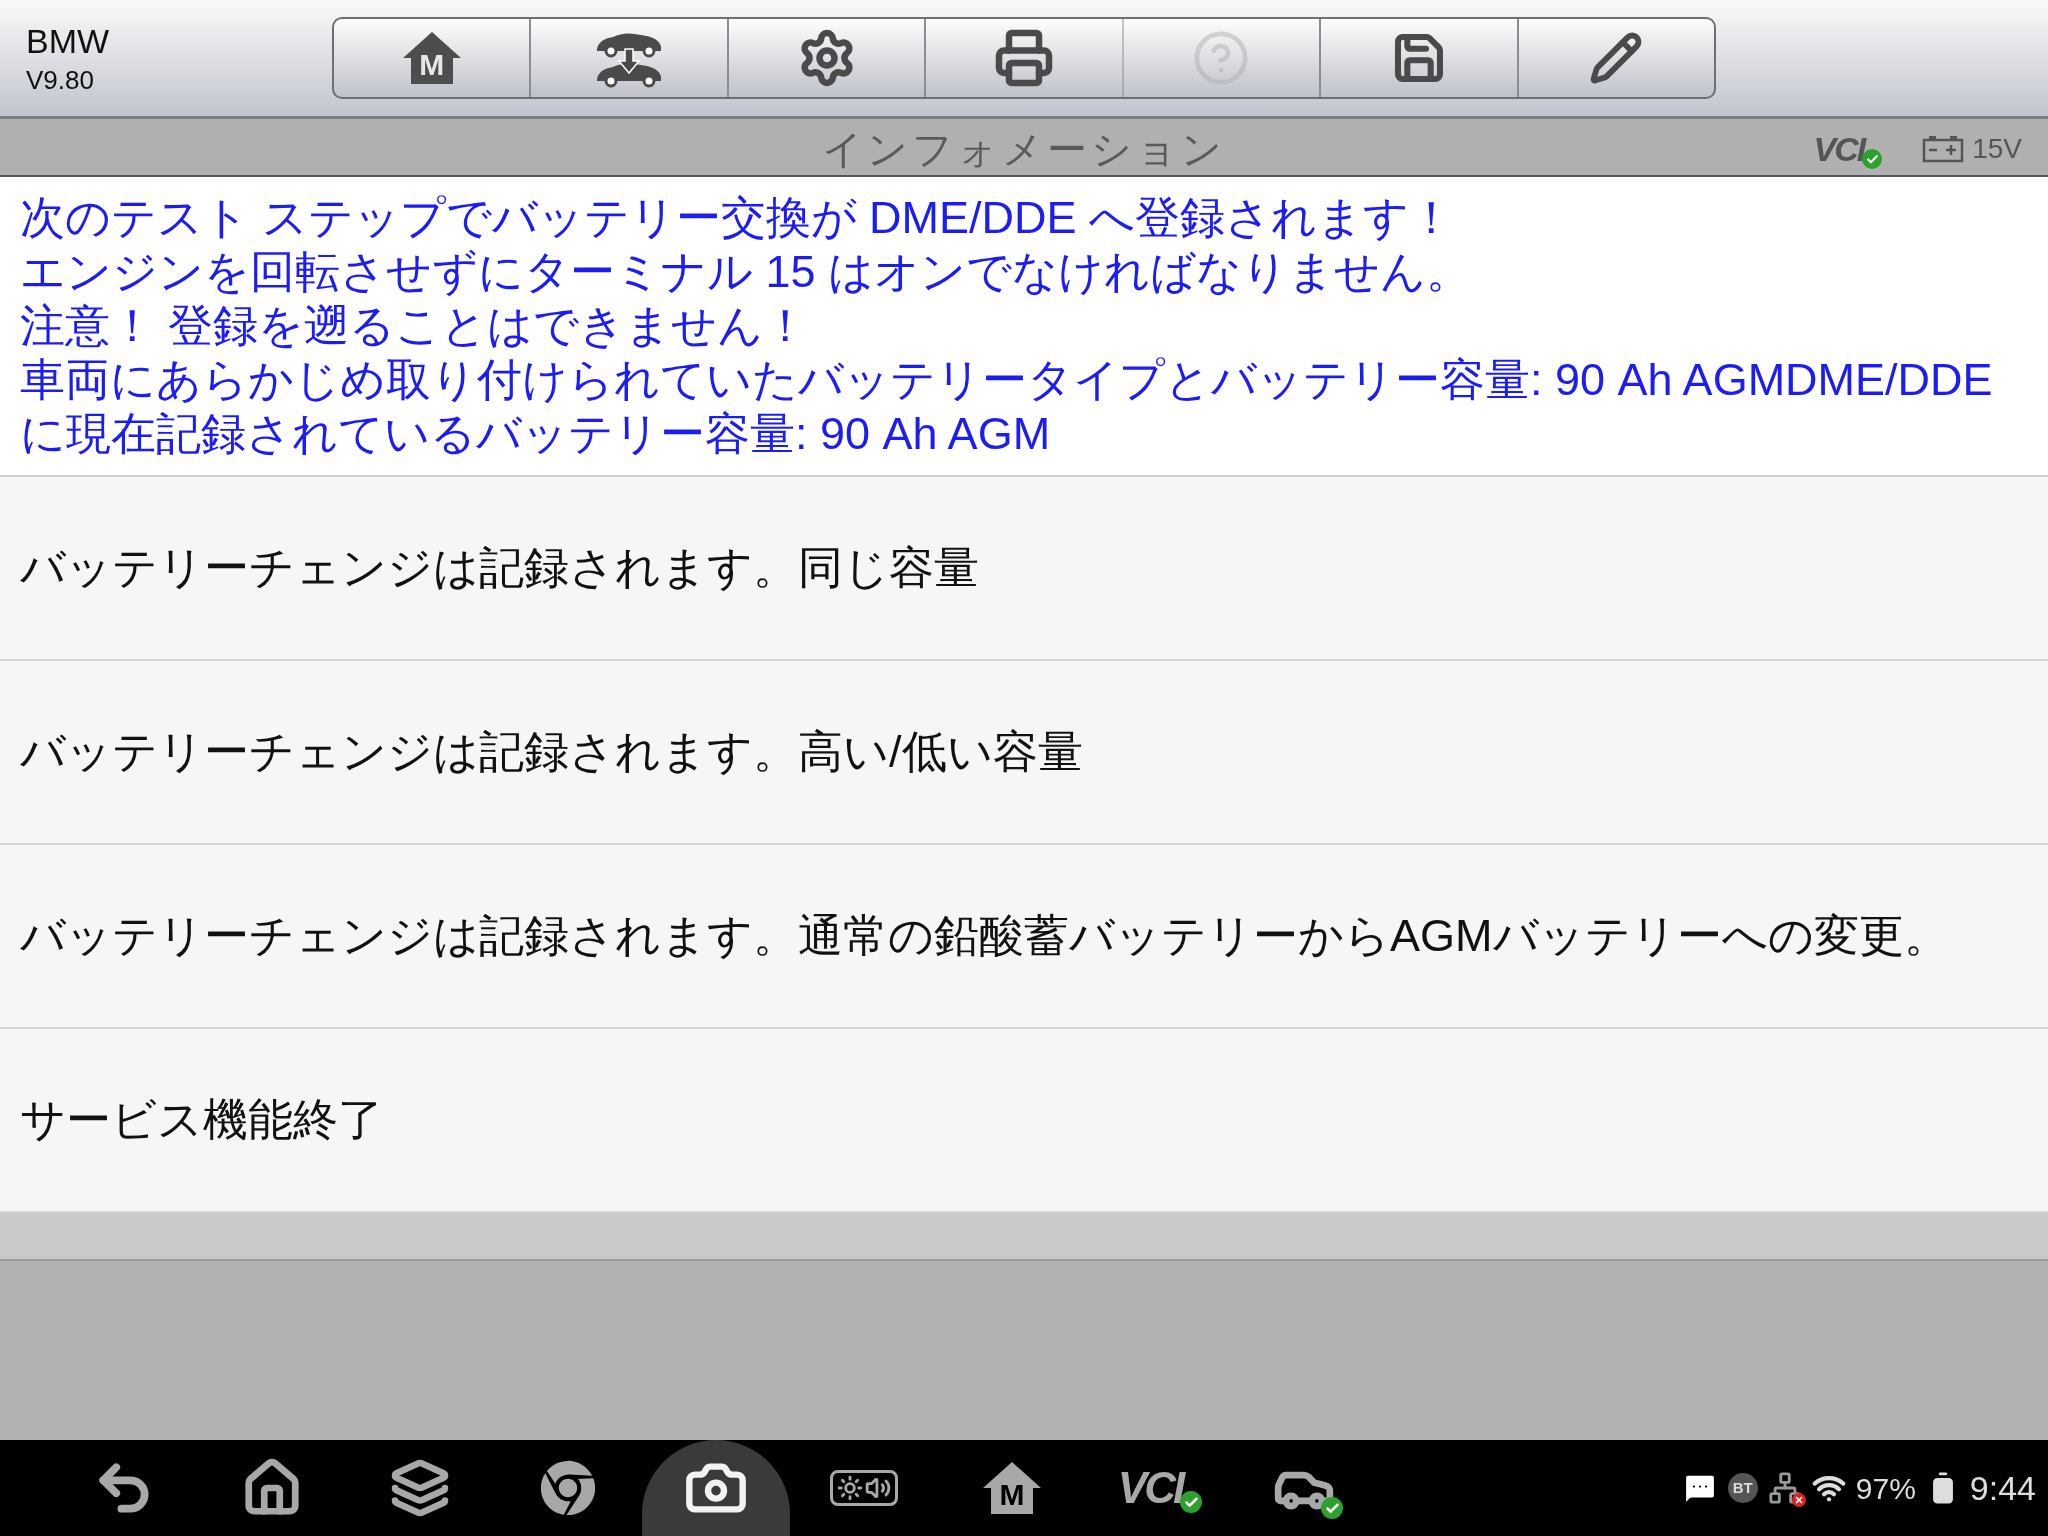  What do you see at coordinates (2002, 1488) in the screenshot?
I see `clock: 9:44` at bounding box center [2002, 1488].